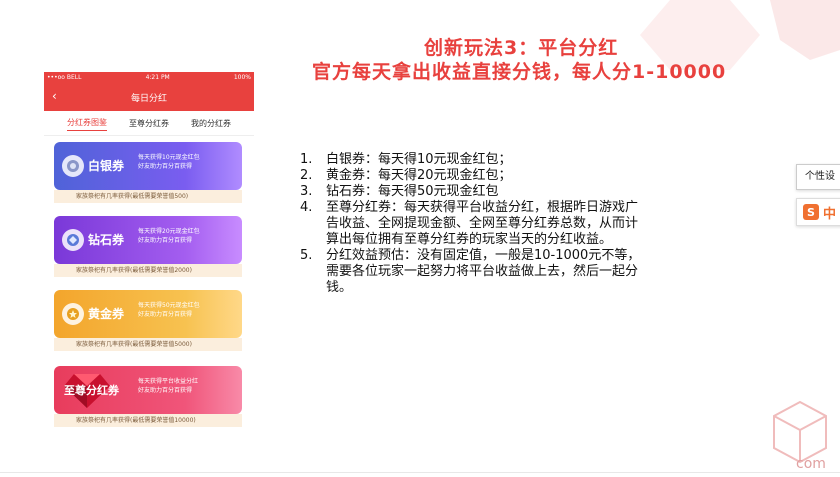  Describe the element at coordinates (168, 386) in the screenshot. I see `card-desc: 每天获得平台收益分红 好友助力百分百获得` at that location.